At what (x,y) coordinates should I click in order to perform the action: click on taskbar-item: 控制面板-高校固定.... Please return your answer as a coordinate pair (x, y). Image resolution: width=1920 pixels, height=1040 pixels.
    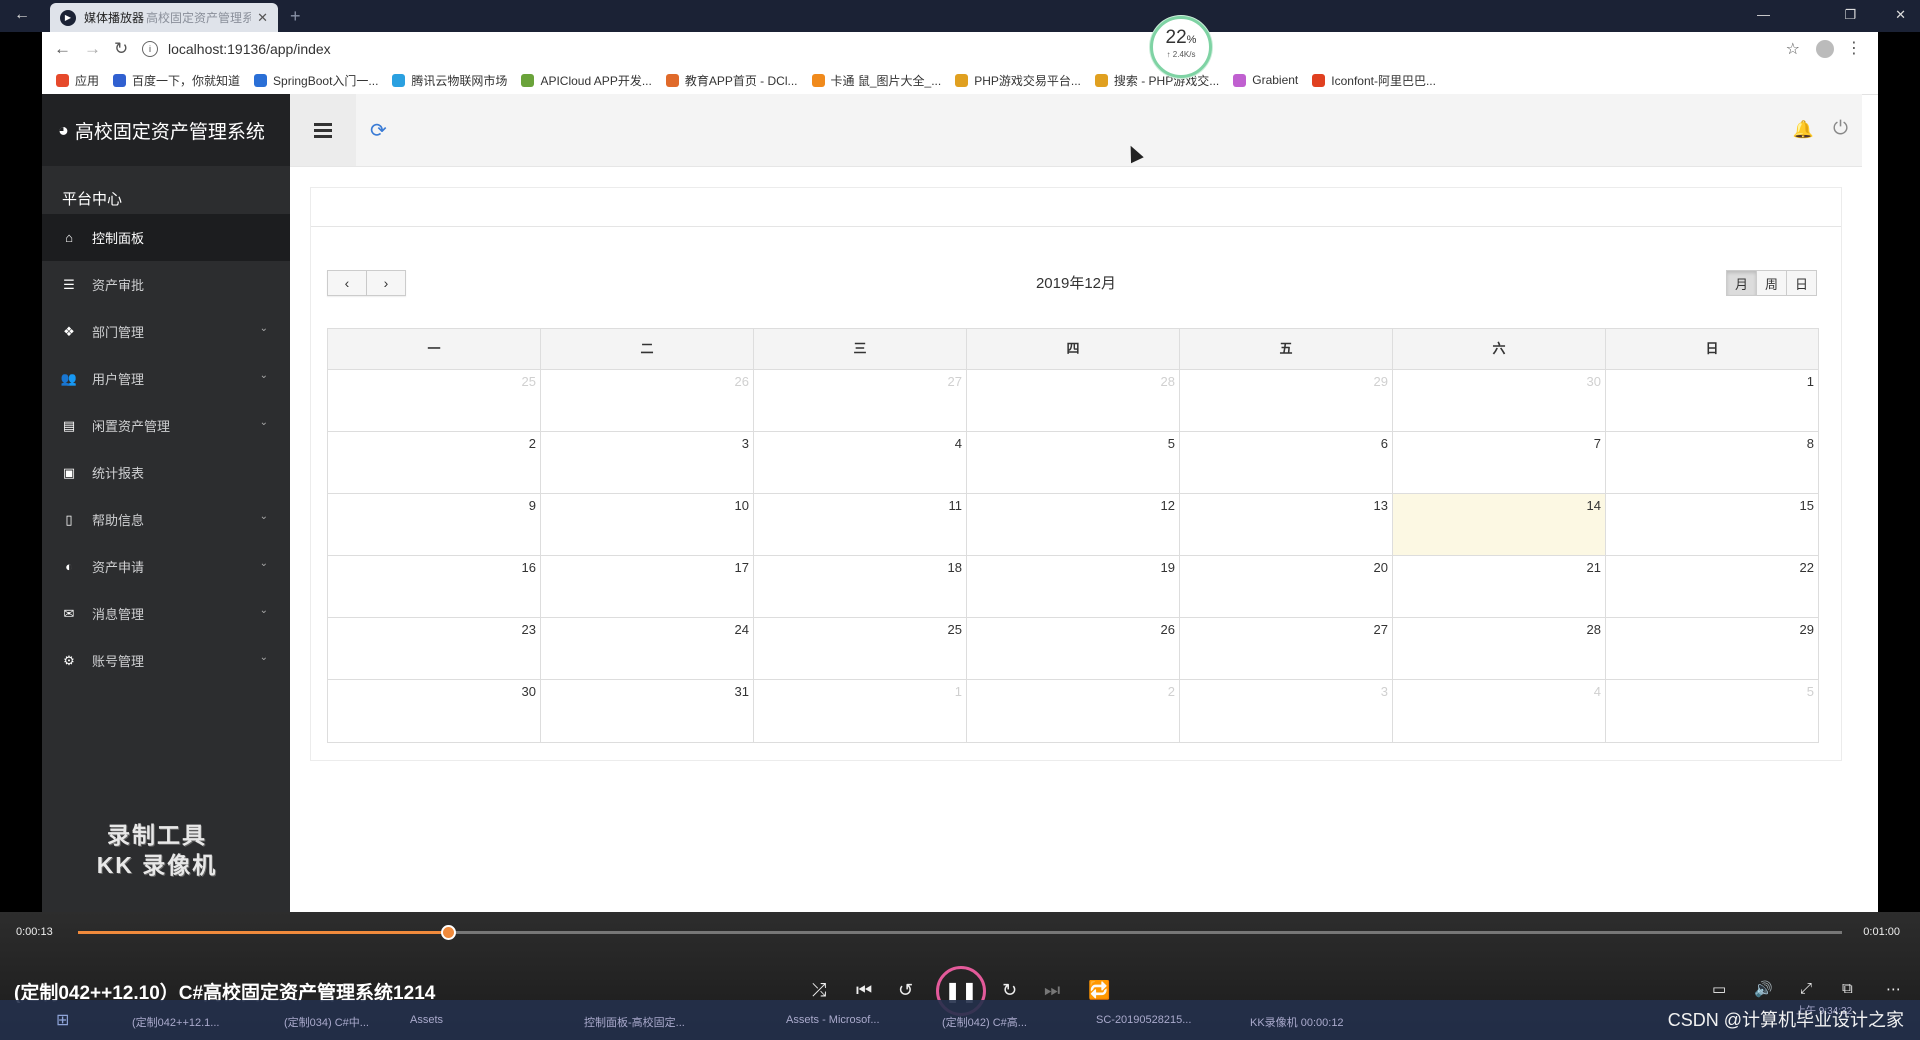
    Looking at the image, I should click on (634, 1022).